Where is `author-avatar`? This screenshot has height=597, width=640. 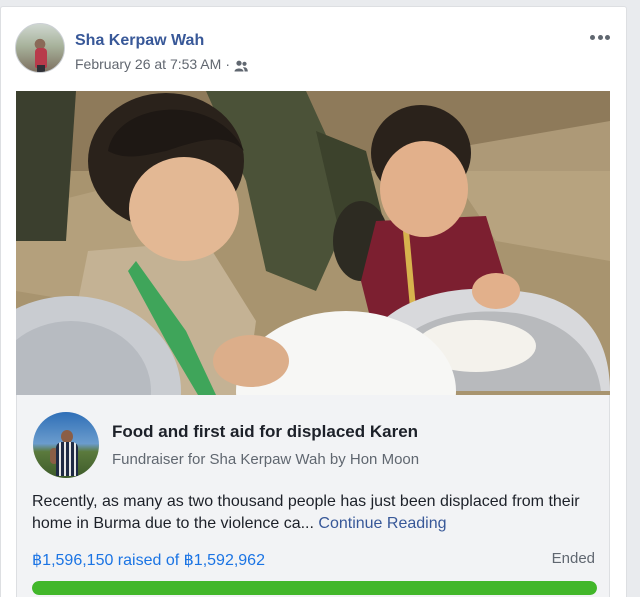
author-avatar is located at coordinates (40, 48).